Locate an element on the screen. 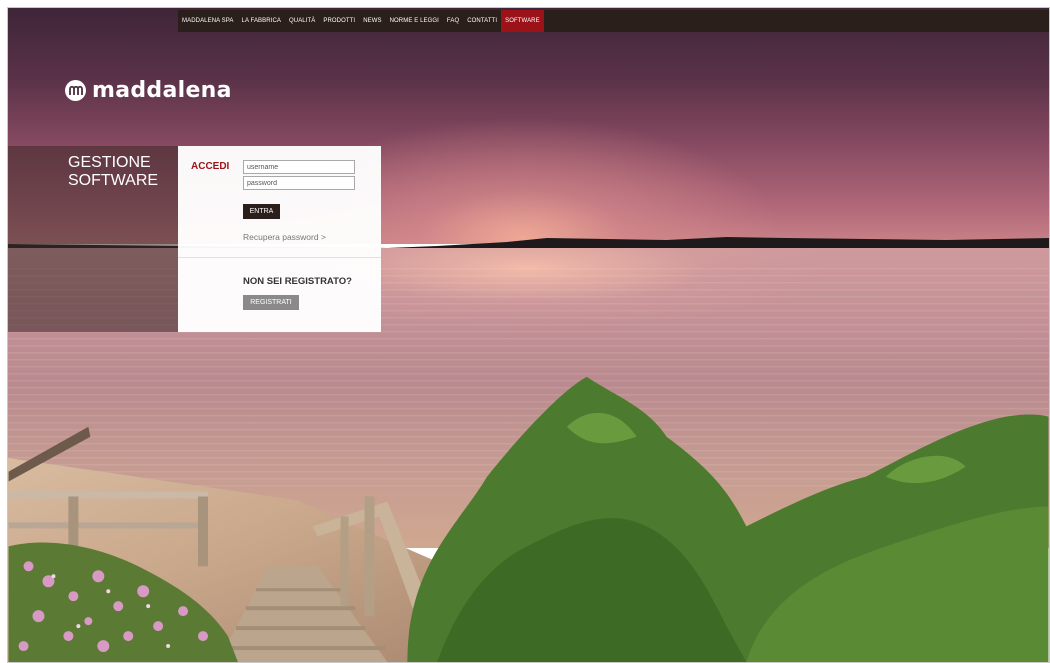  nav-item-software: SOFTWARE is located at coordinates (522, 21).